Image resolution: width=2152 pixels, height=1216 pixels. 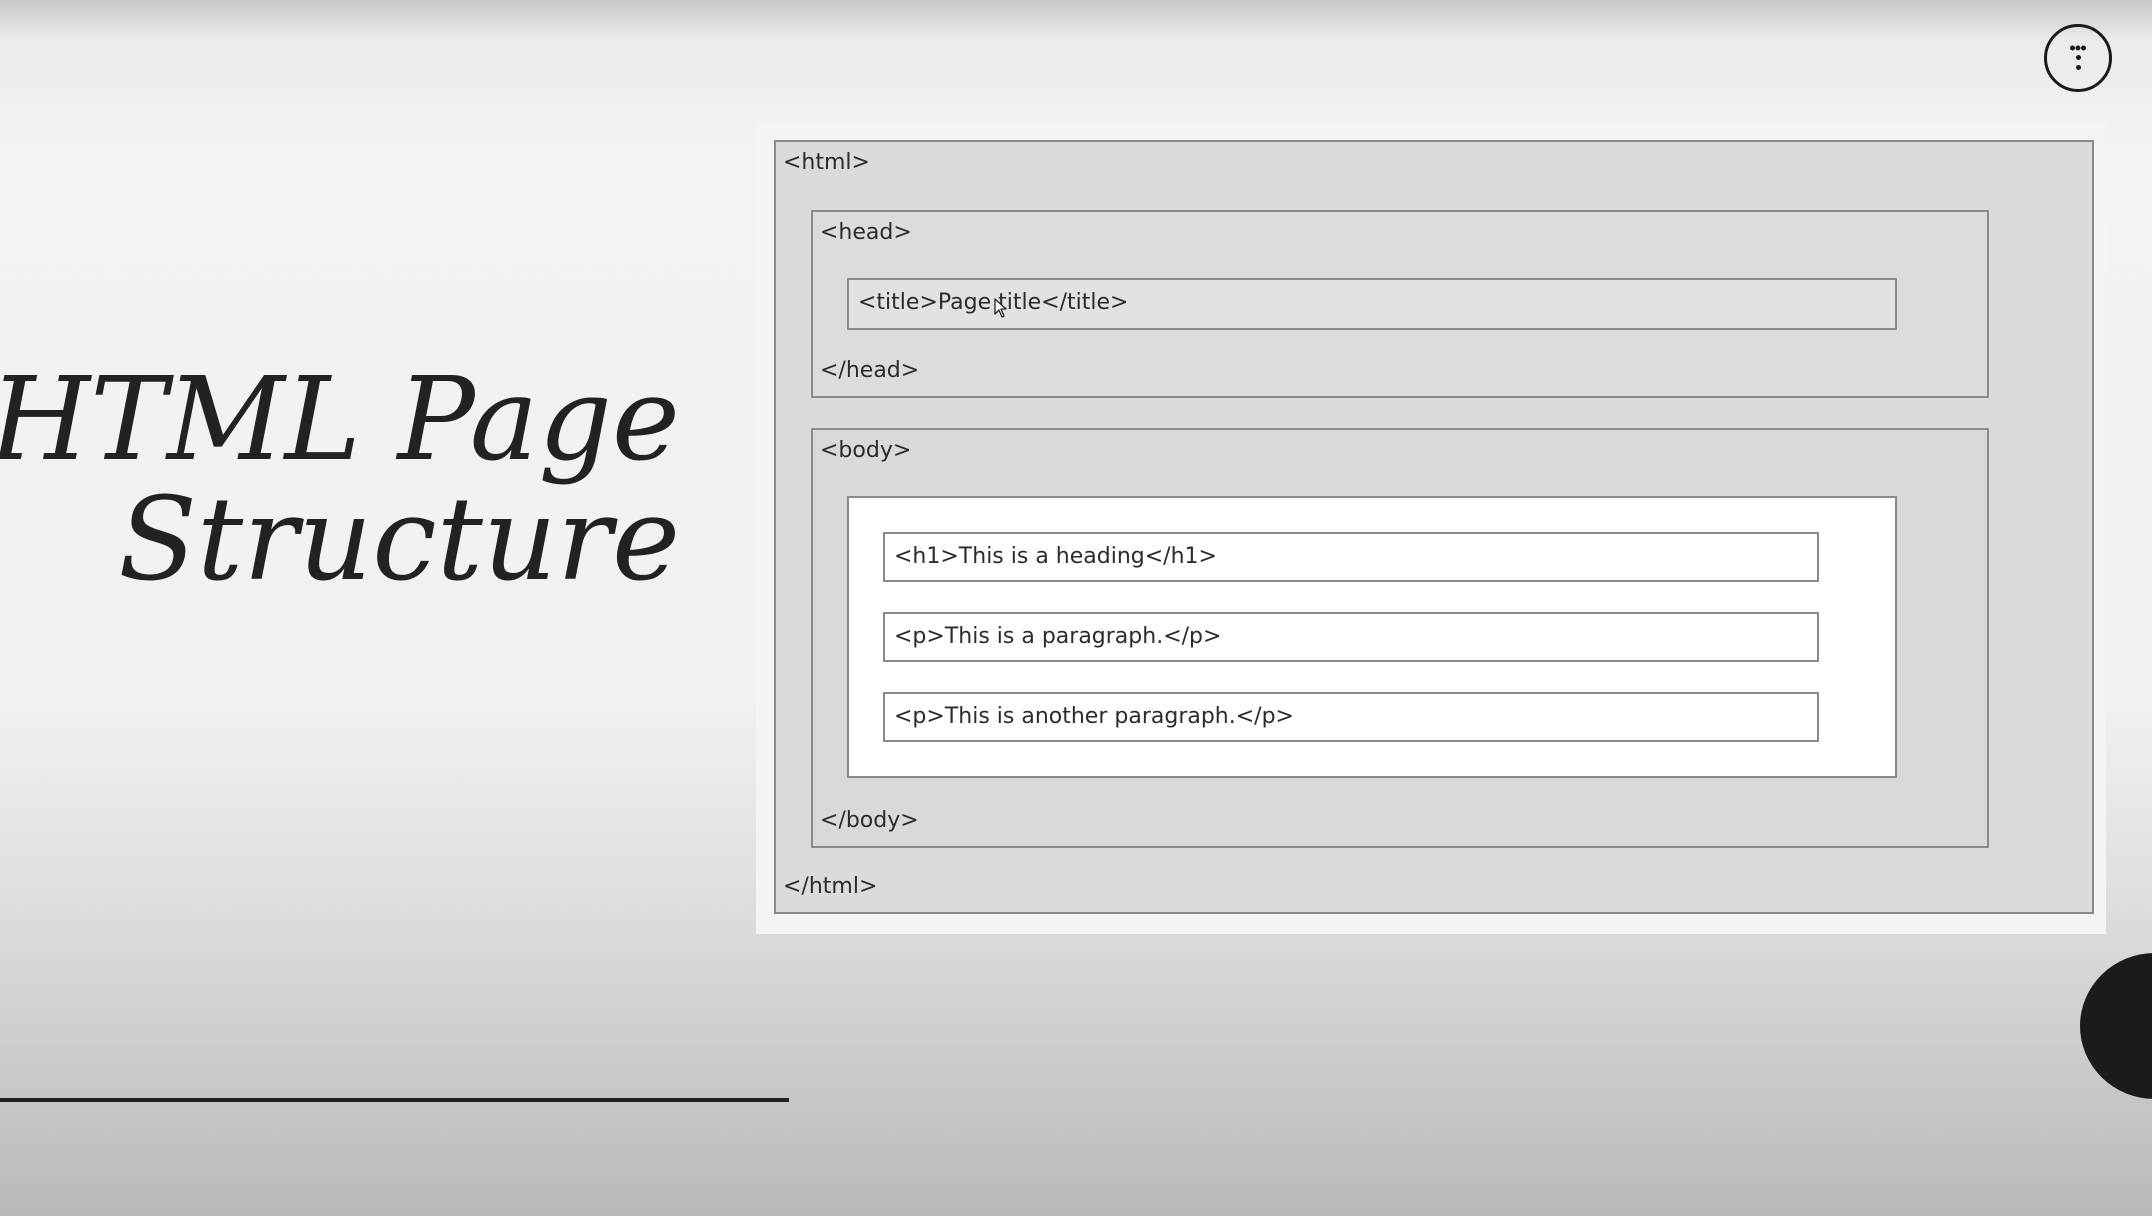 What do you see at coordinates (830, 886) in the screenshot?
I see `html-close-tag: </html>` at bounding box center [830, 886].